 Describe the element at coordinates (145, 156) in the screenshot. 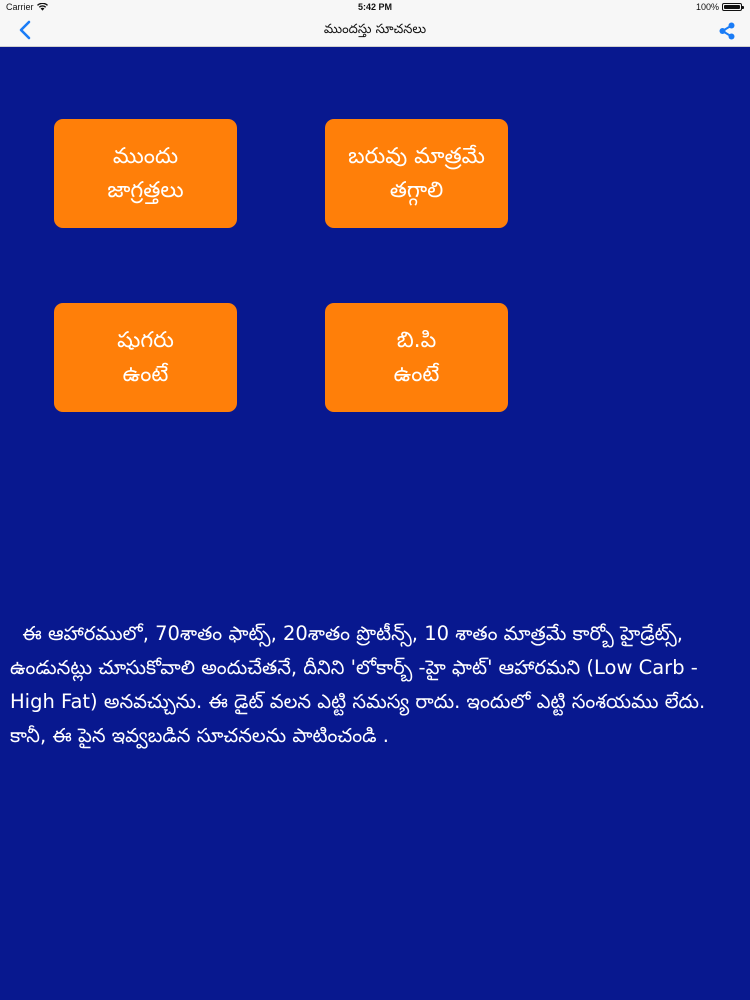

I see `tile-label-line1: ముందు` at that location.